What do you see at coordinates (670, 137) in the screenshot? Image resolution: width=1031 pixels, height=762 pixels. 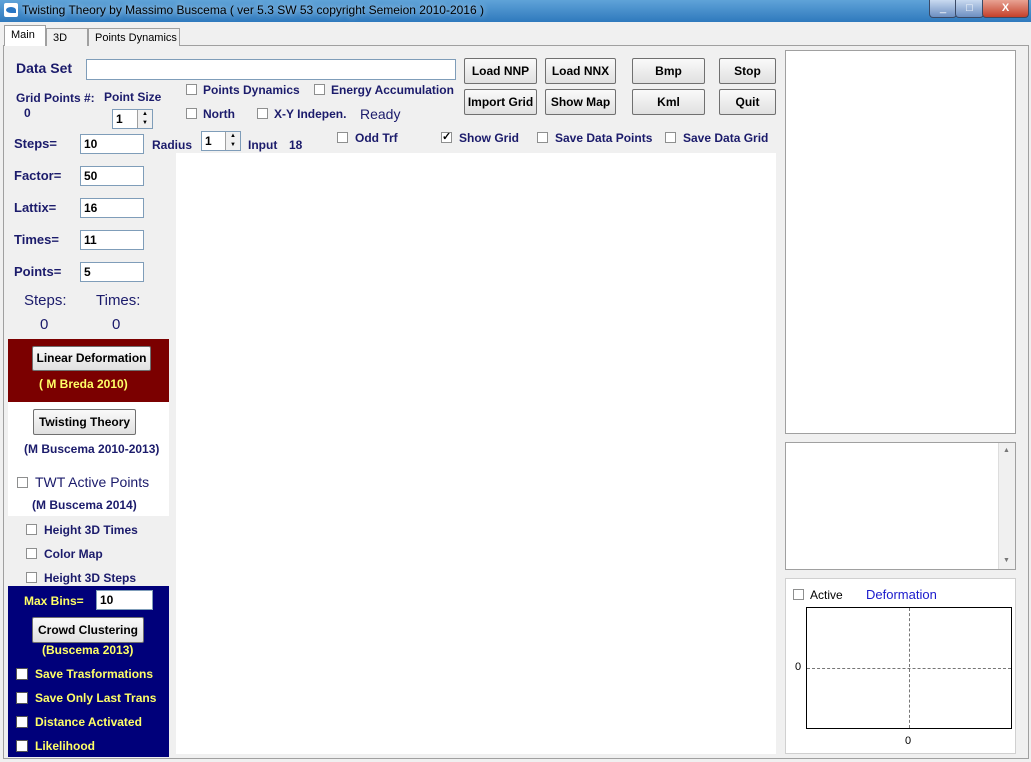 I see `save-data-grid-checkbox` at bounding box center [670, 137].